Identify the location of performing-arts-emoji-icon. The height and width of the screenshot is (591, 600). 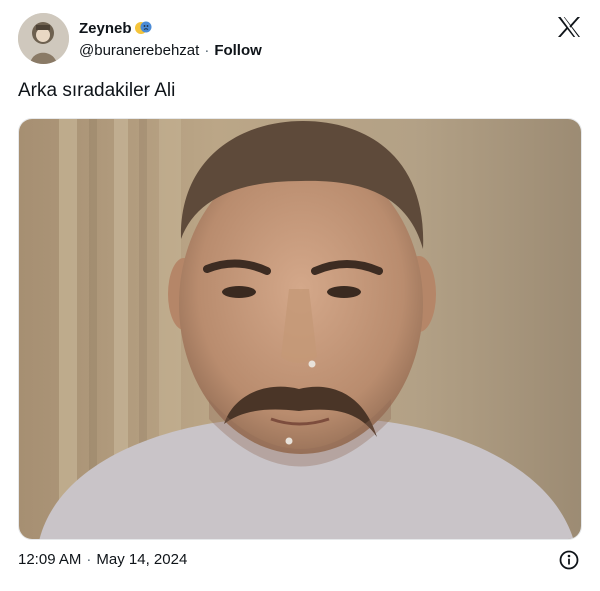
(143, 28).